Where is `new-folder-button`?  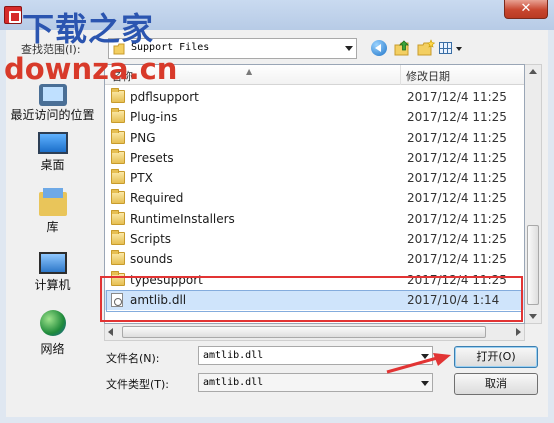
new-folder-button is located at coordinates (426, 48).